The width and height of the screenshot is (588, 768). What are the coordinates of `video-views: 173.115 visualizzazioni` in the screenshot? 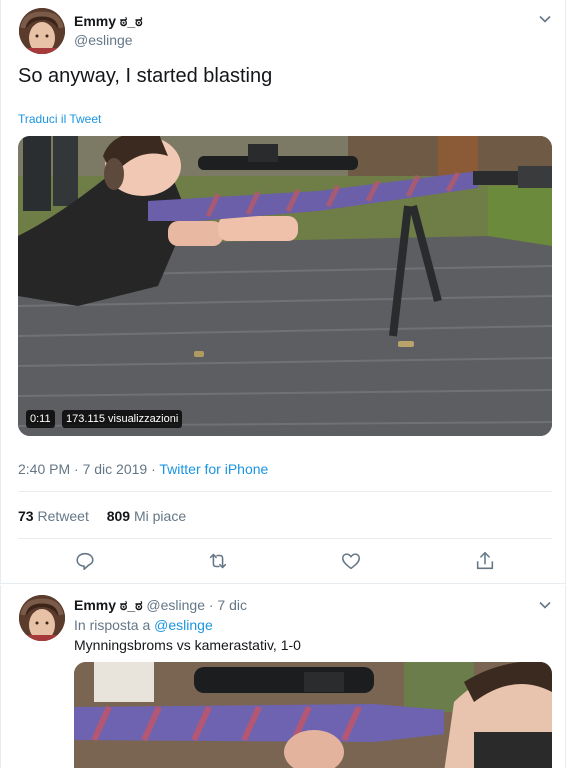 It's located at (122, 419).